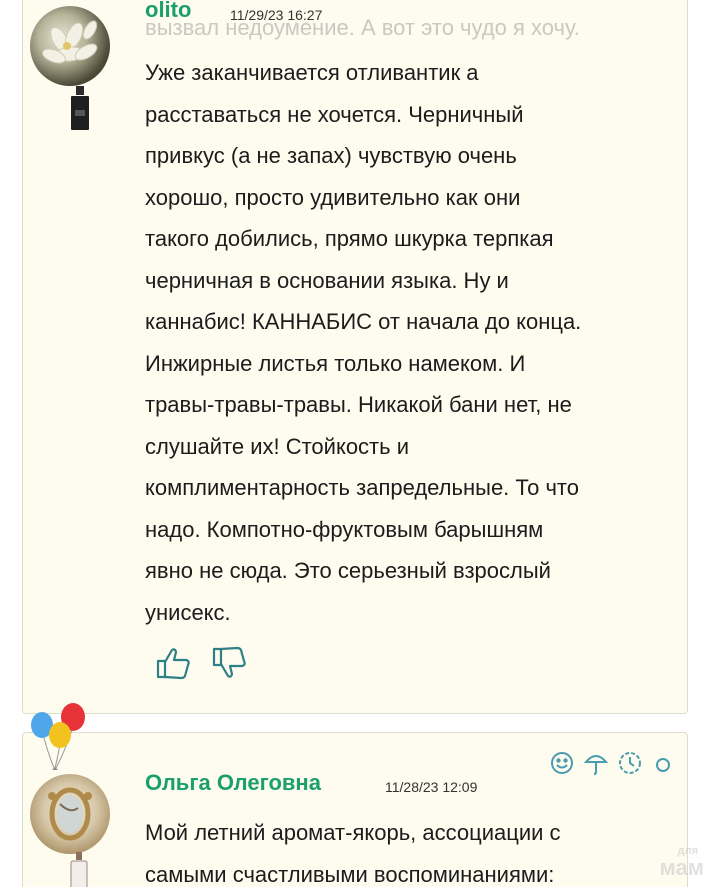  Describe the element at coordinates (348, 570) in the screenshot. I see `comment-line: явно не сюда. Это серьезный взрослый` at that location.